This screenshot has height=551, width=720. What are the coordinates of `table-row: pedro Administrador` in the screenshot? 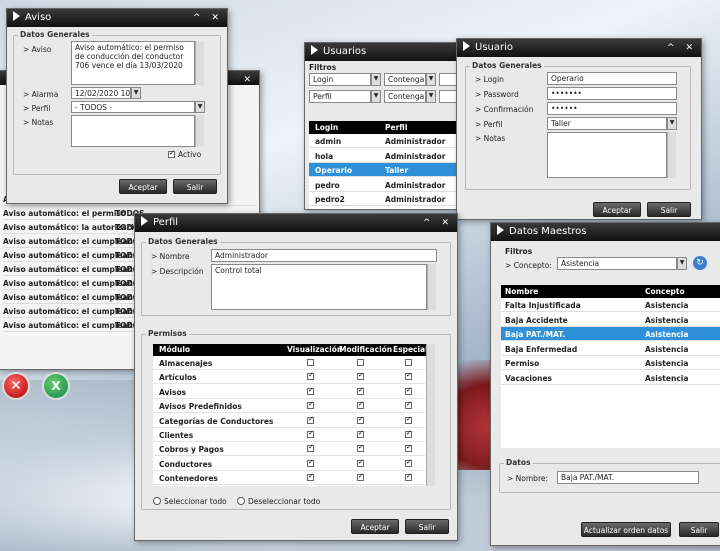 It's located at (384, 185).